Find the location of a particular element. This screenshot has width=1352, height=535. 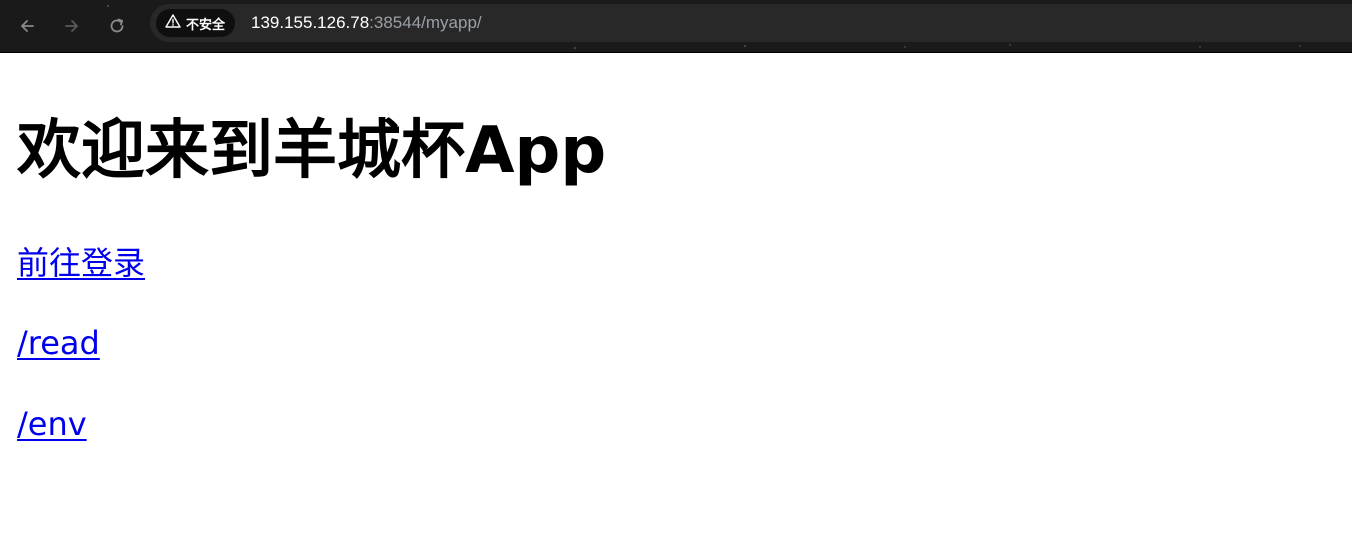

arrow-left-icon is located at coordinates (27, 26).